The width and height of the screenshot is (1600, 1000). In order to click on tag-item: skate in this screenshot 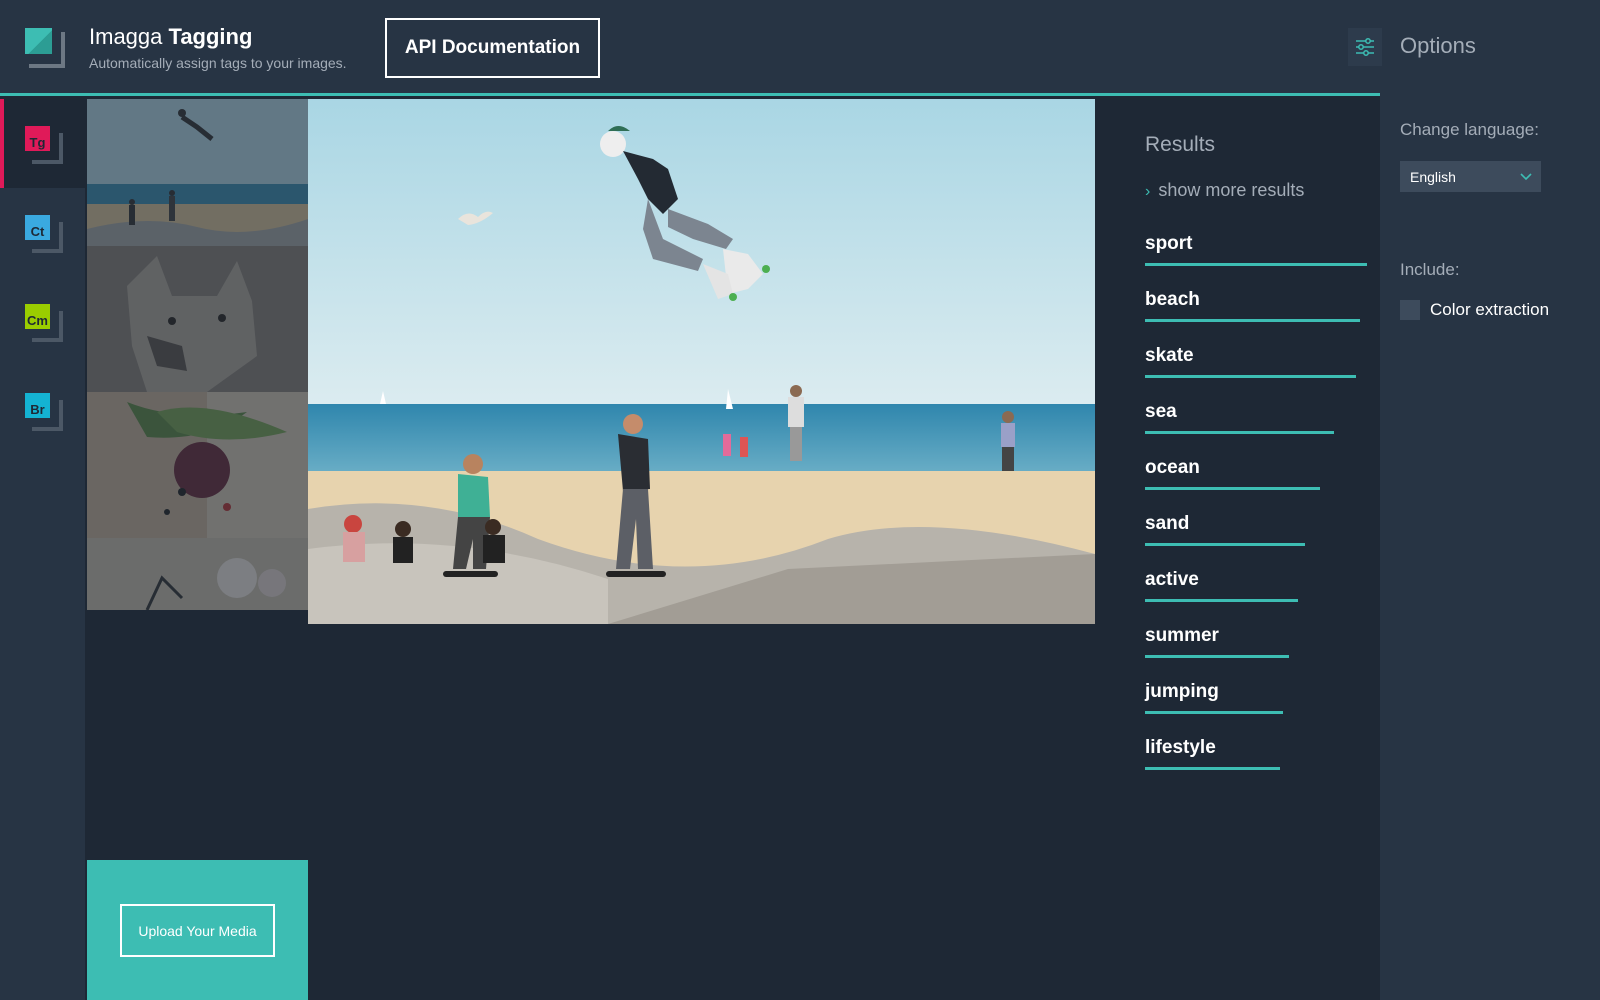, I will do `click(1256, 361)`.